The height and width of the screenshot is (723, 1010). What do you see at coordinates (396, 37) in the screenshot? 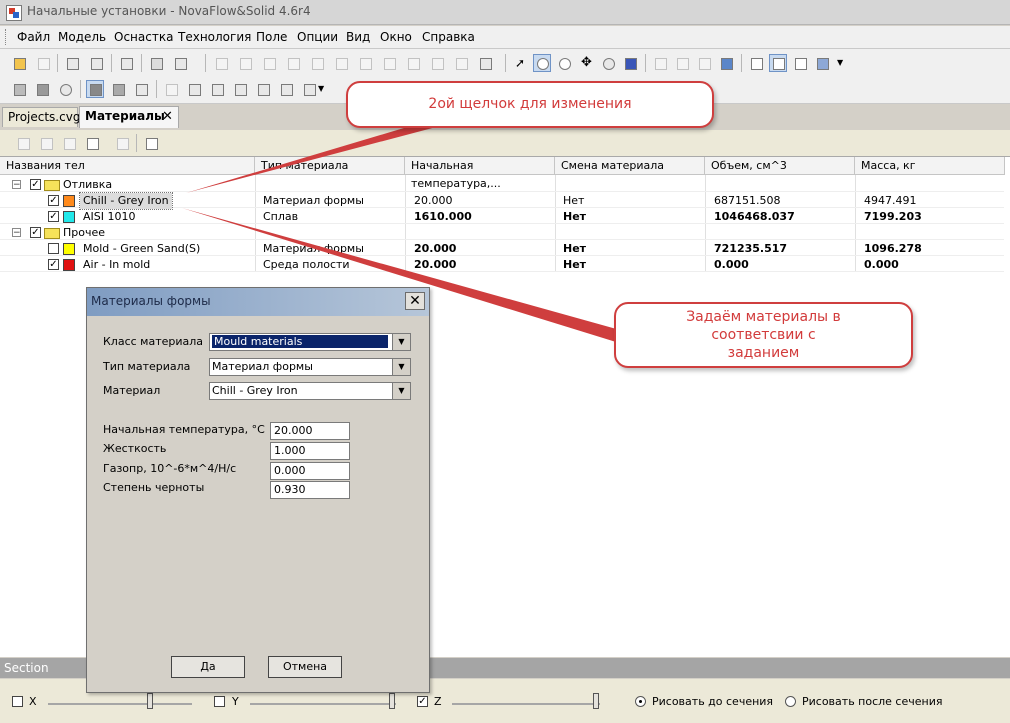
I see `menu-window: Окно` at bounding box center [396, 37].